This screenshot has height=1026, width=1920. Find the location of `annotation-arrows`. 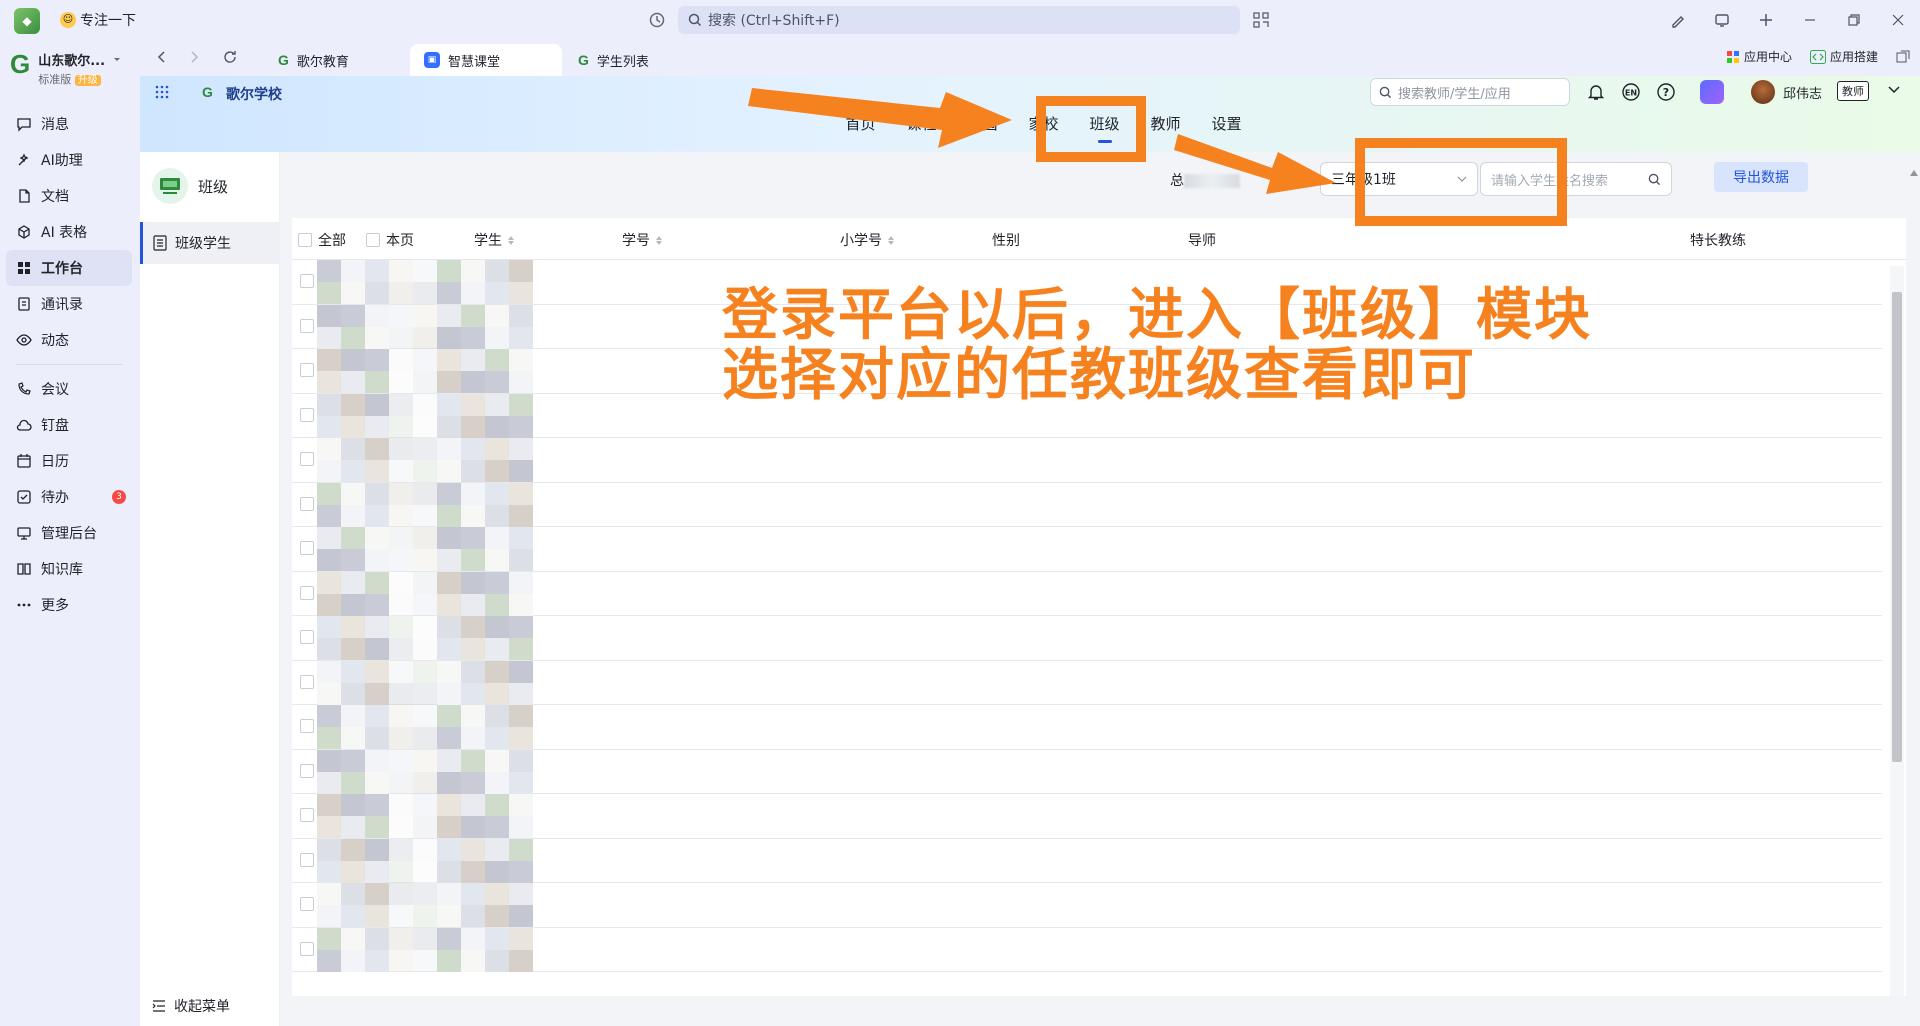

annotation-arrows is located at coordinates (1042, 141).